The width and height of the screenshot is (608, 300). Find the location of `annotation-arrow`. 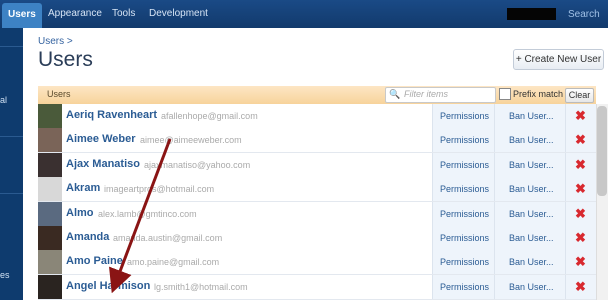

annotation-arrow is located at coordinates (140, 216).